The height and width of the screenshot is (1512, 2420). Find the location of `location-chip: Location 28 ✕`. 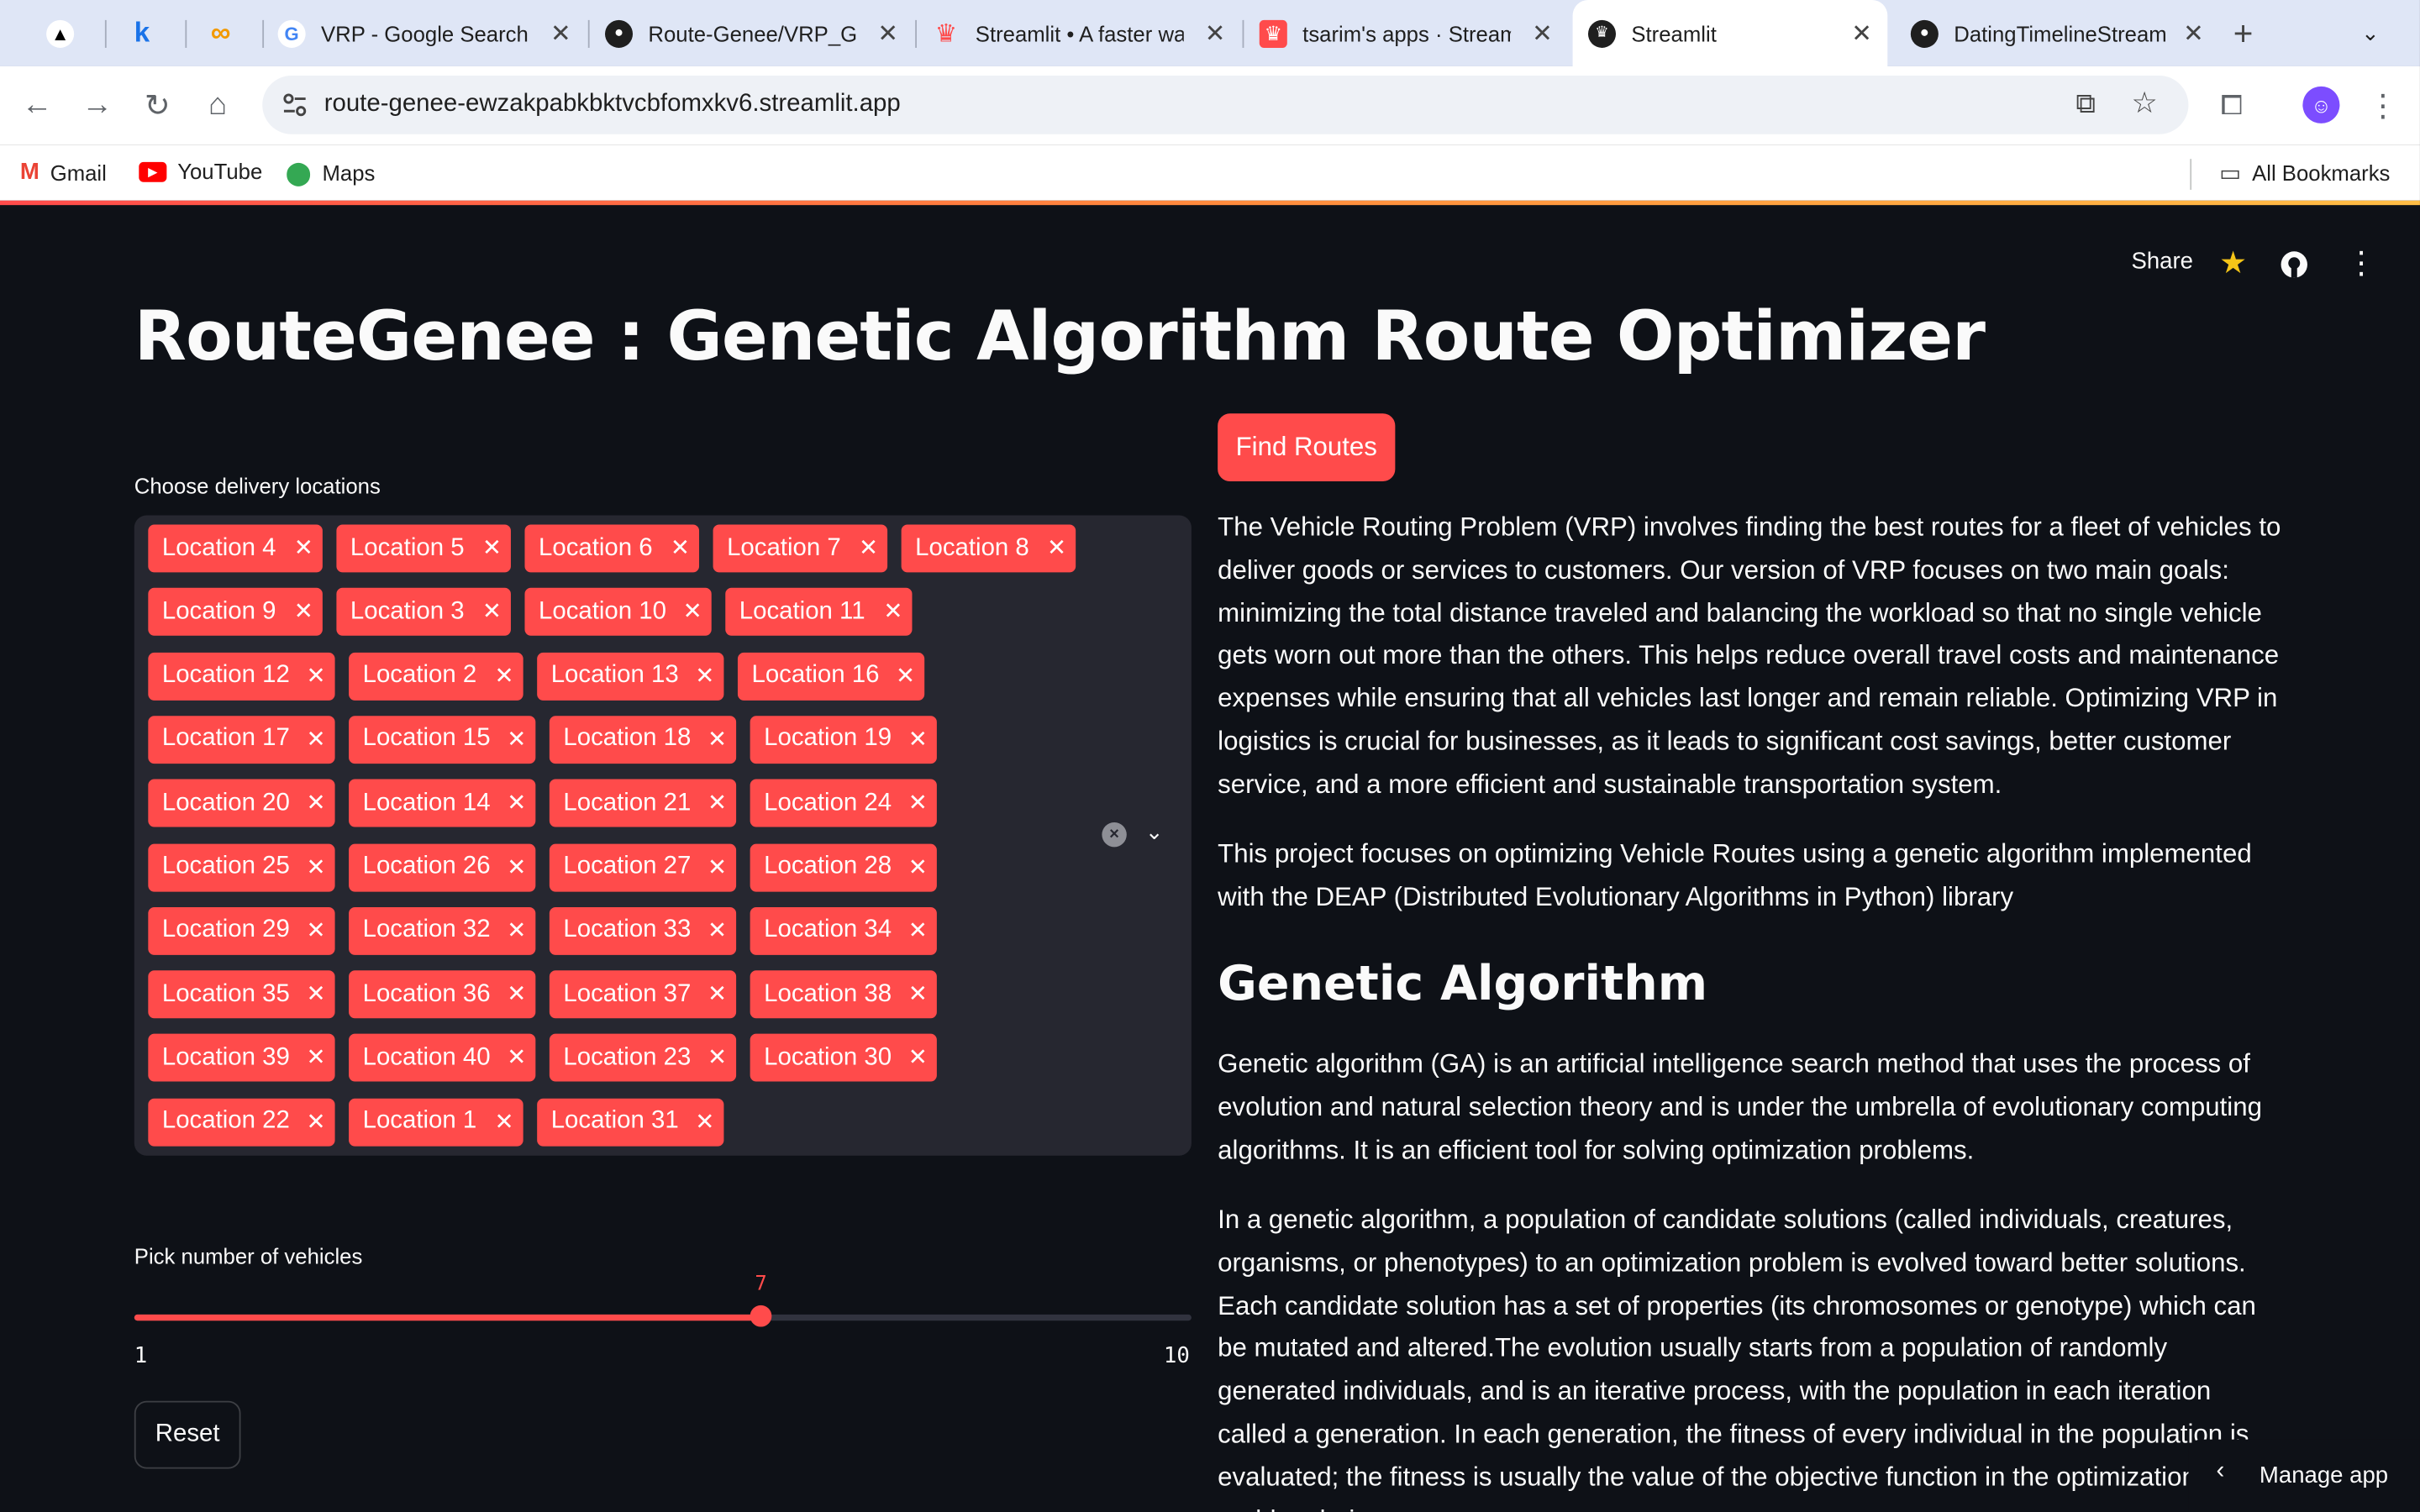

location-chip: Location 28 ✕ is located at coordinates (843, 867).